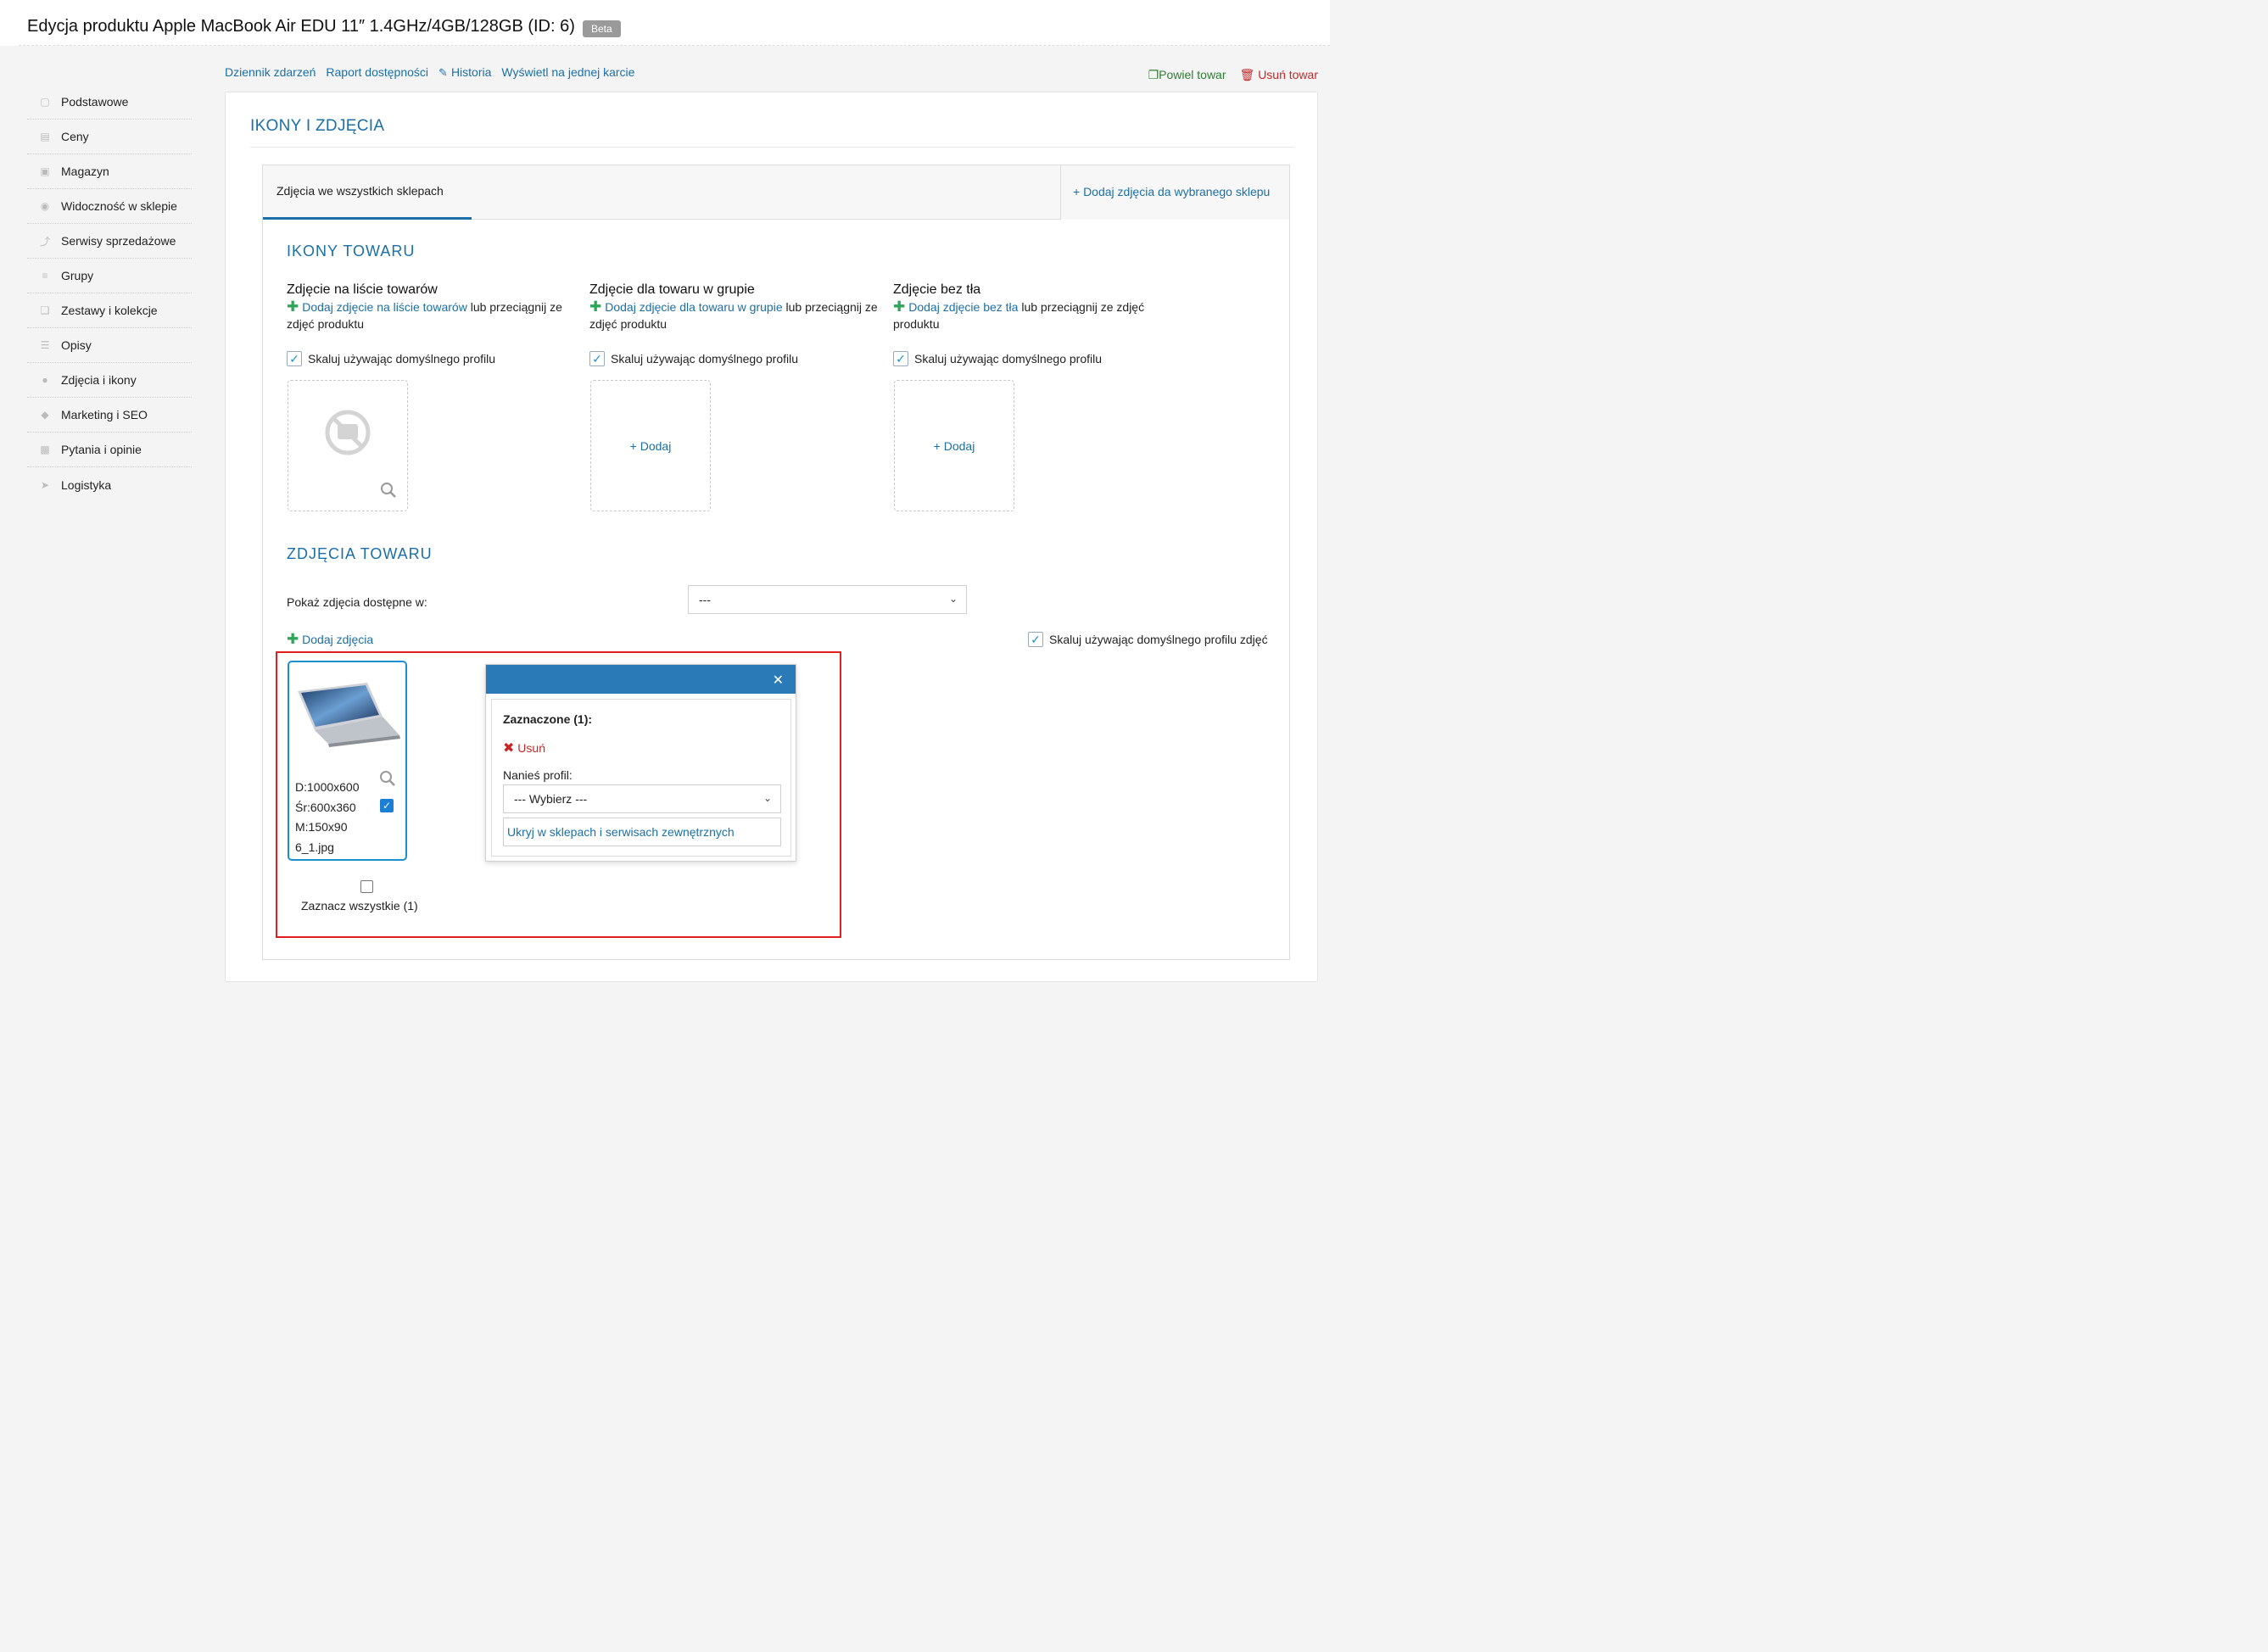 Image resolution: width=2268 pixels, height=1652 pixels. What do you see at coordinates (937, 289) in the screenshot?
I see `column-heading: Zdjęcie bez tła` at bounding box center [937, 289].